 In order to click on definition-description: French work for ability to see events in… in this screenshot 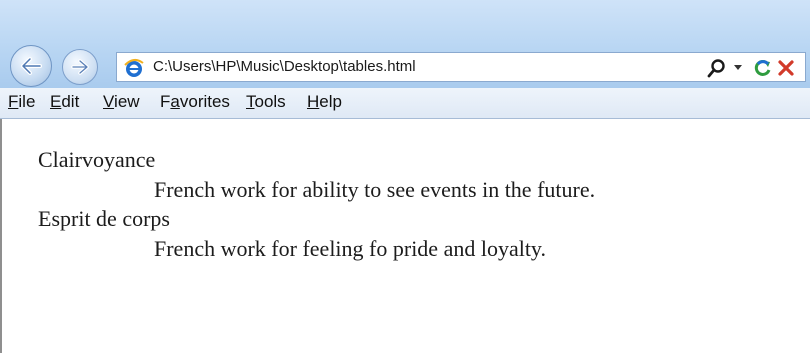, I will do `click(375, 189)`.